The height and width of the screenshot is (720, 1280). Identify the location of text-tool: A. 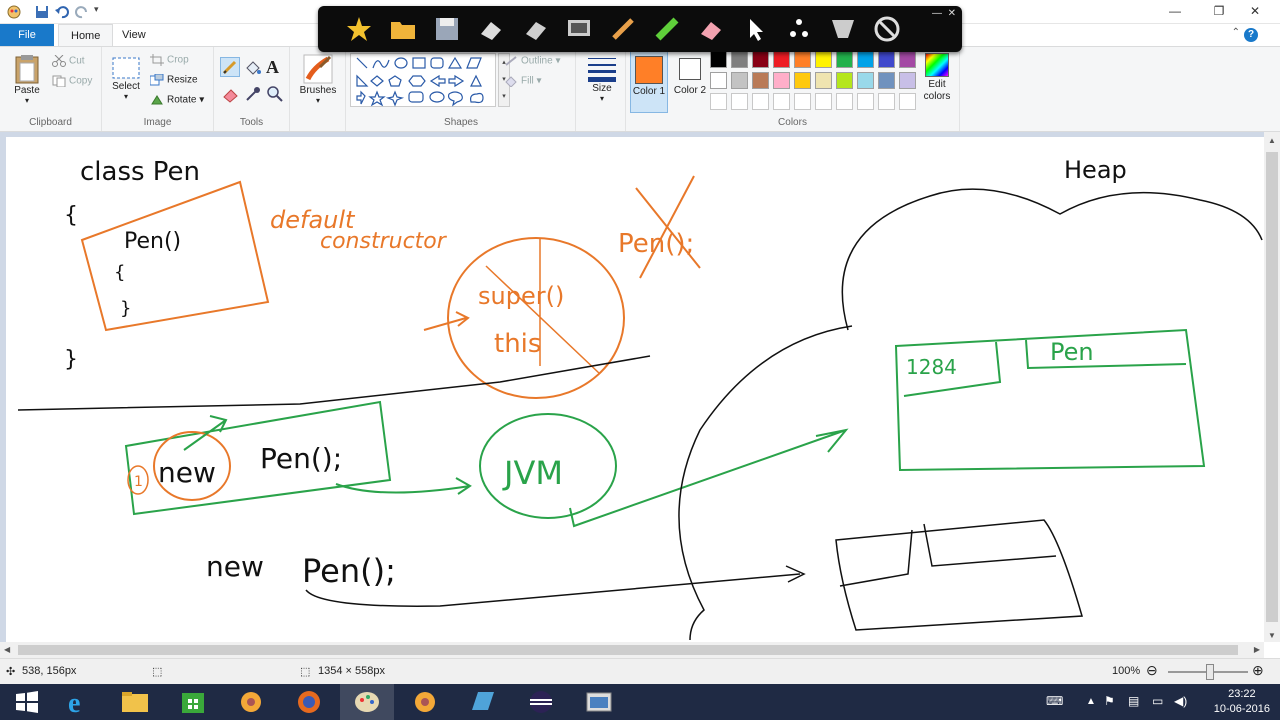
(272, 67).